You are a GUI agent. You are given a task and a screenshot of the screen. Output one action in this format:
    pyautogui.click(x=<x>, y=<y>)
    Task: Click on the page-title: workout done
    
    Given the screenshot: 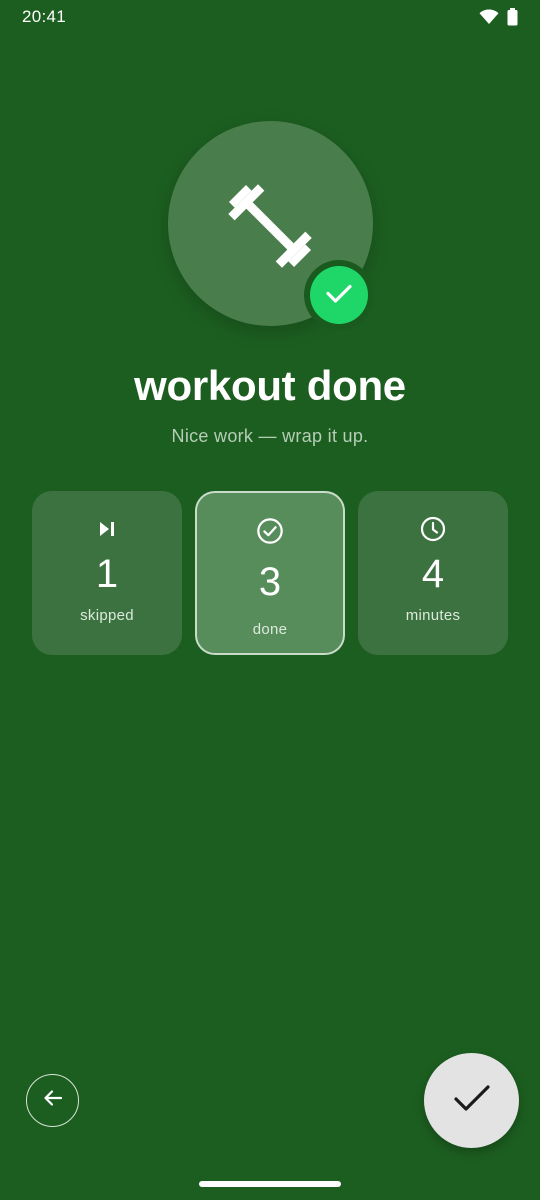 What is the action you would take?
    pyautogui.click(x=270, y=385)
    